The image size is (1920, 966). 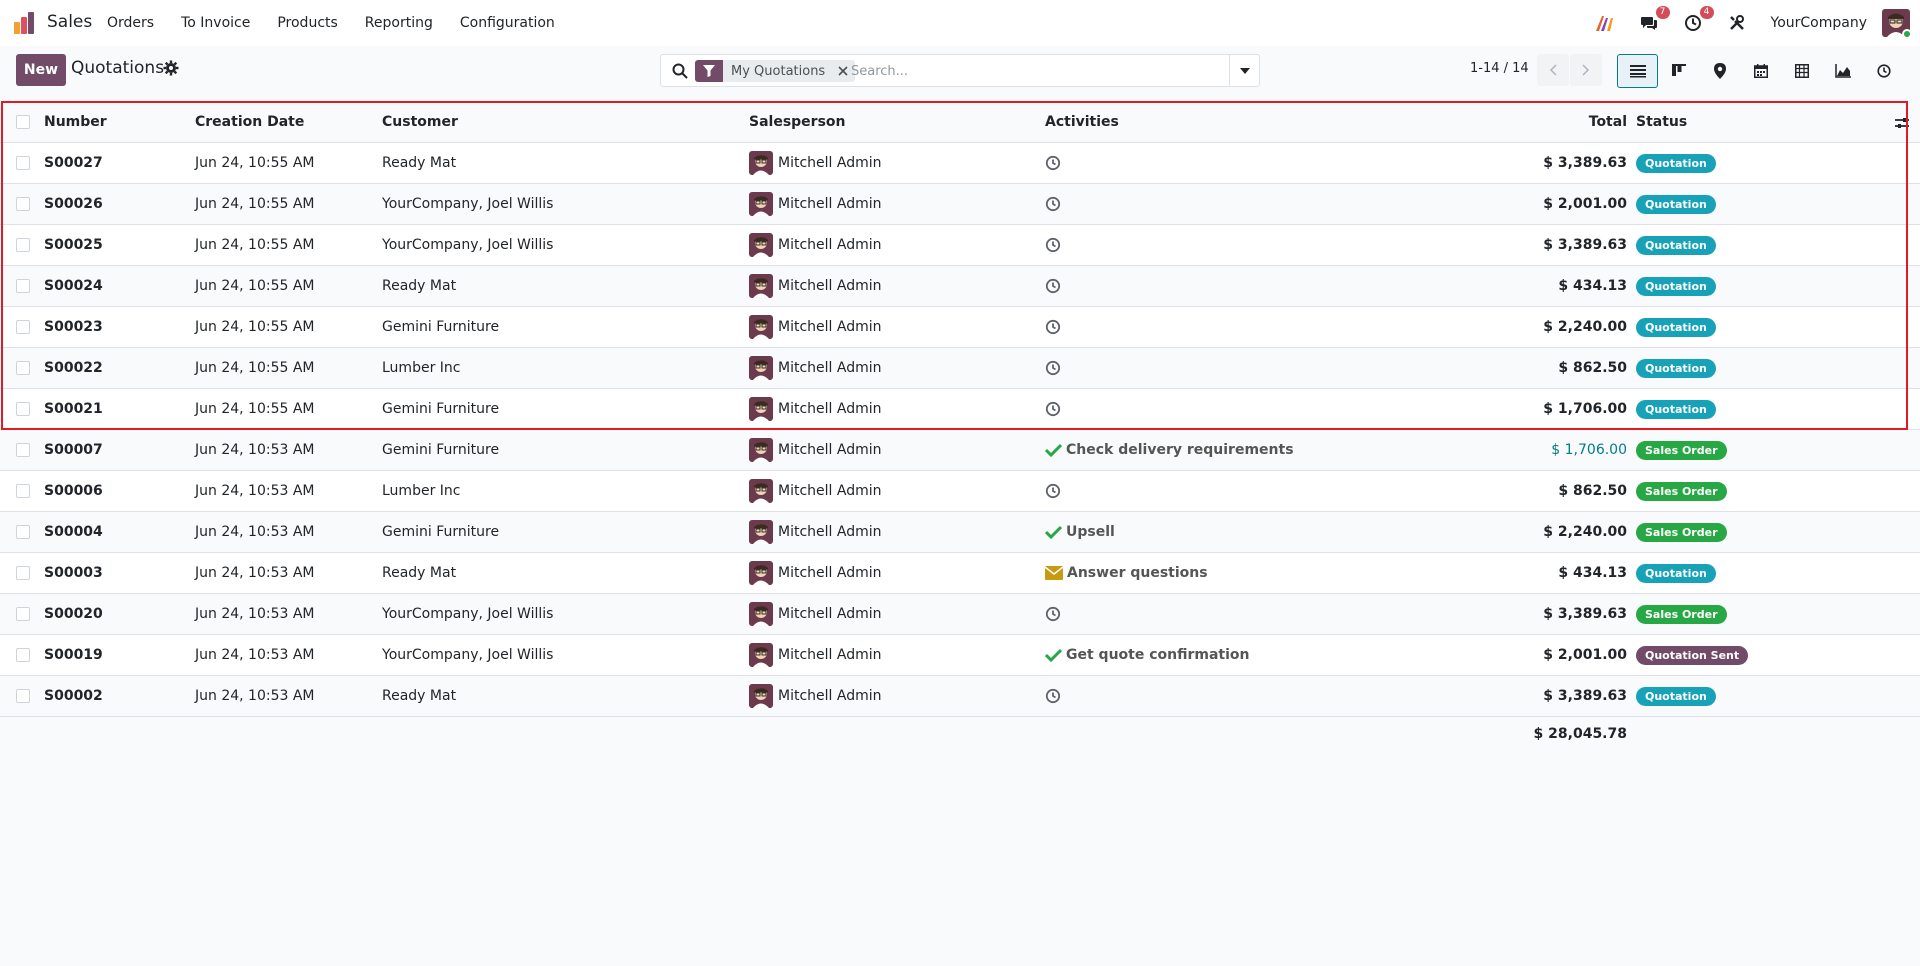 What do you see at coordinates (1654, 19) in the screenshot?
I see `messages-icon: 7` at bounding box center [1654, 19].